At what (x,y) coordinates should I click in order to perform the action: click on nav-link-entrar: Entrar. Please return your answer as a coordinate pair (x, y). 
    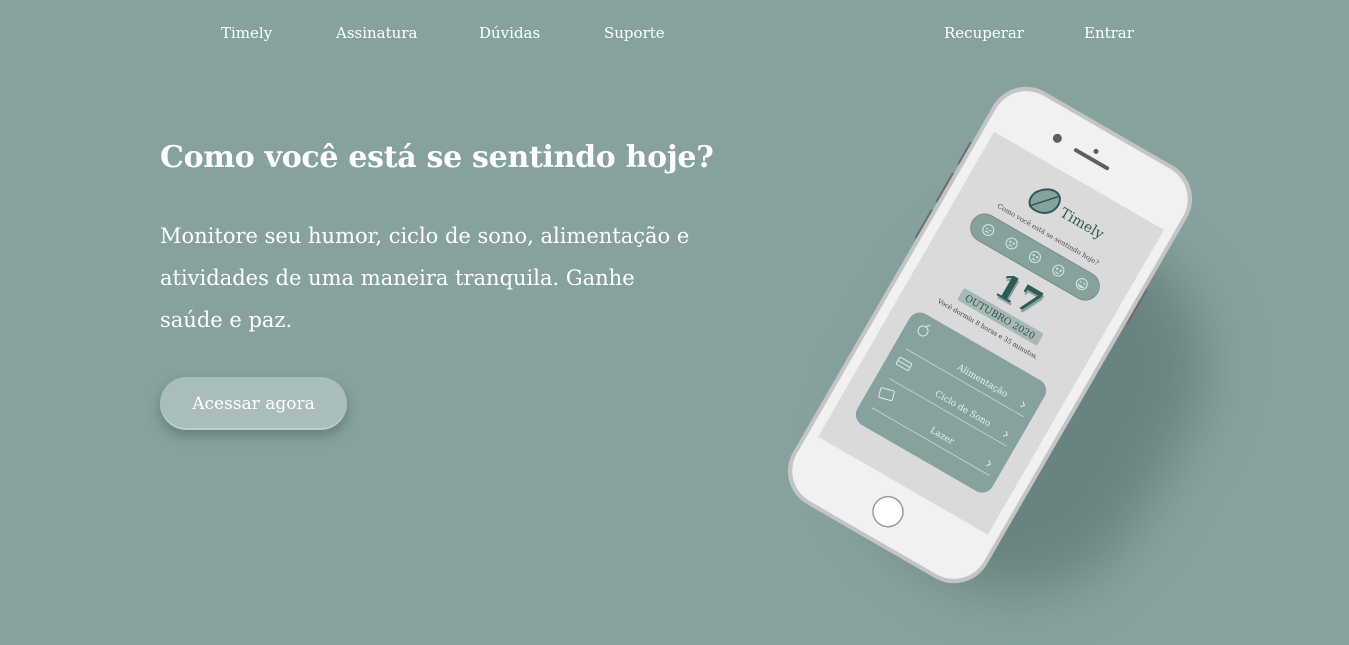
    Looking at the image, I should click on (1109, 33).